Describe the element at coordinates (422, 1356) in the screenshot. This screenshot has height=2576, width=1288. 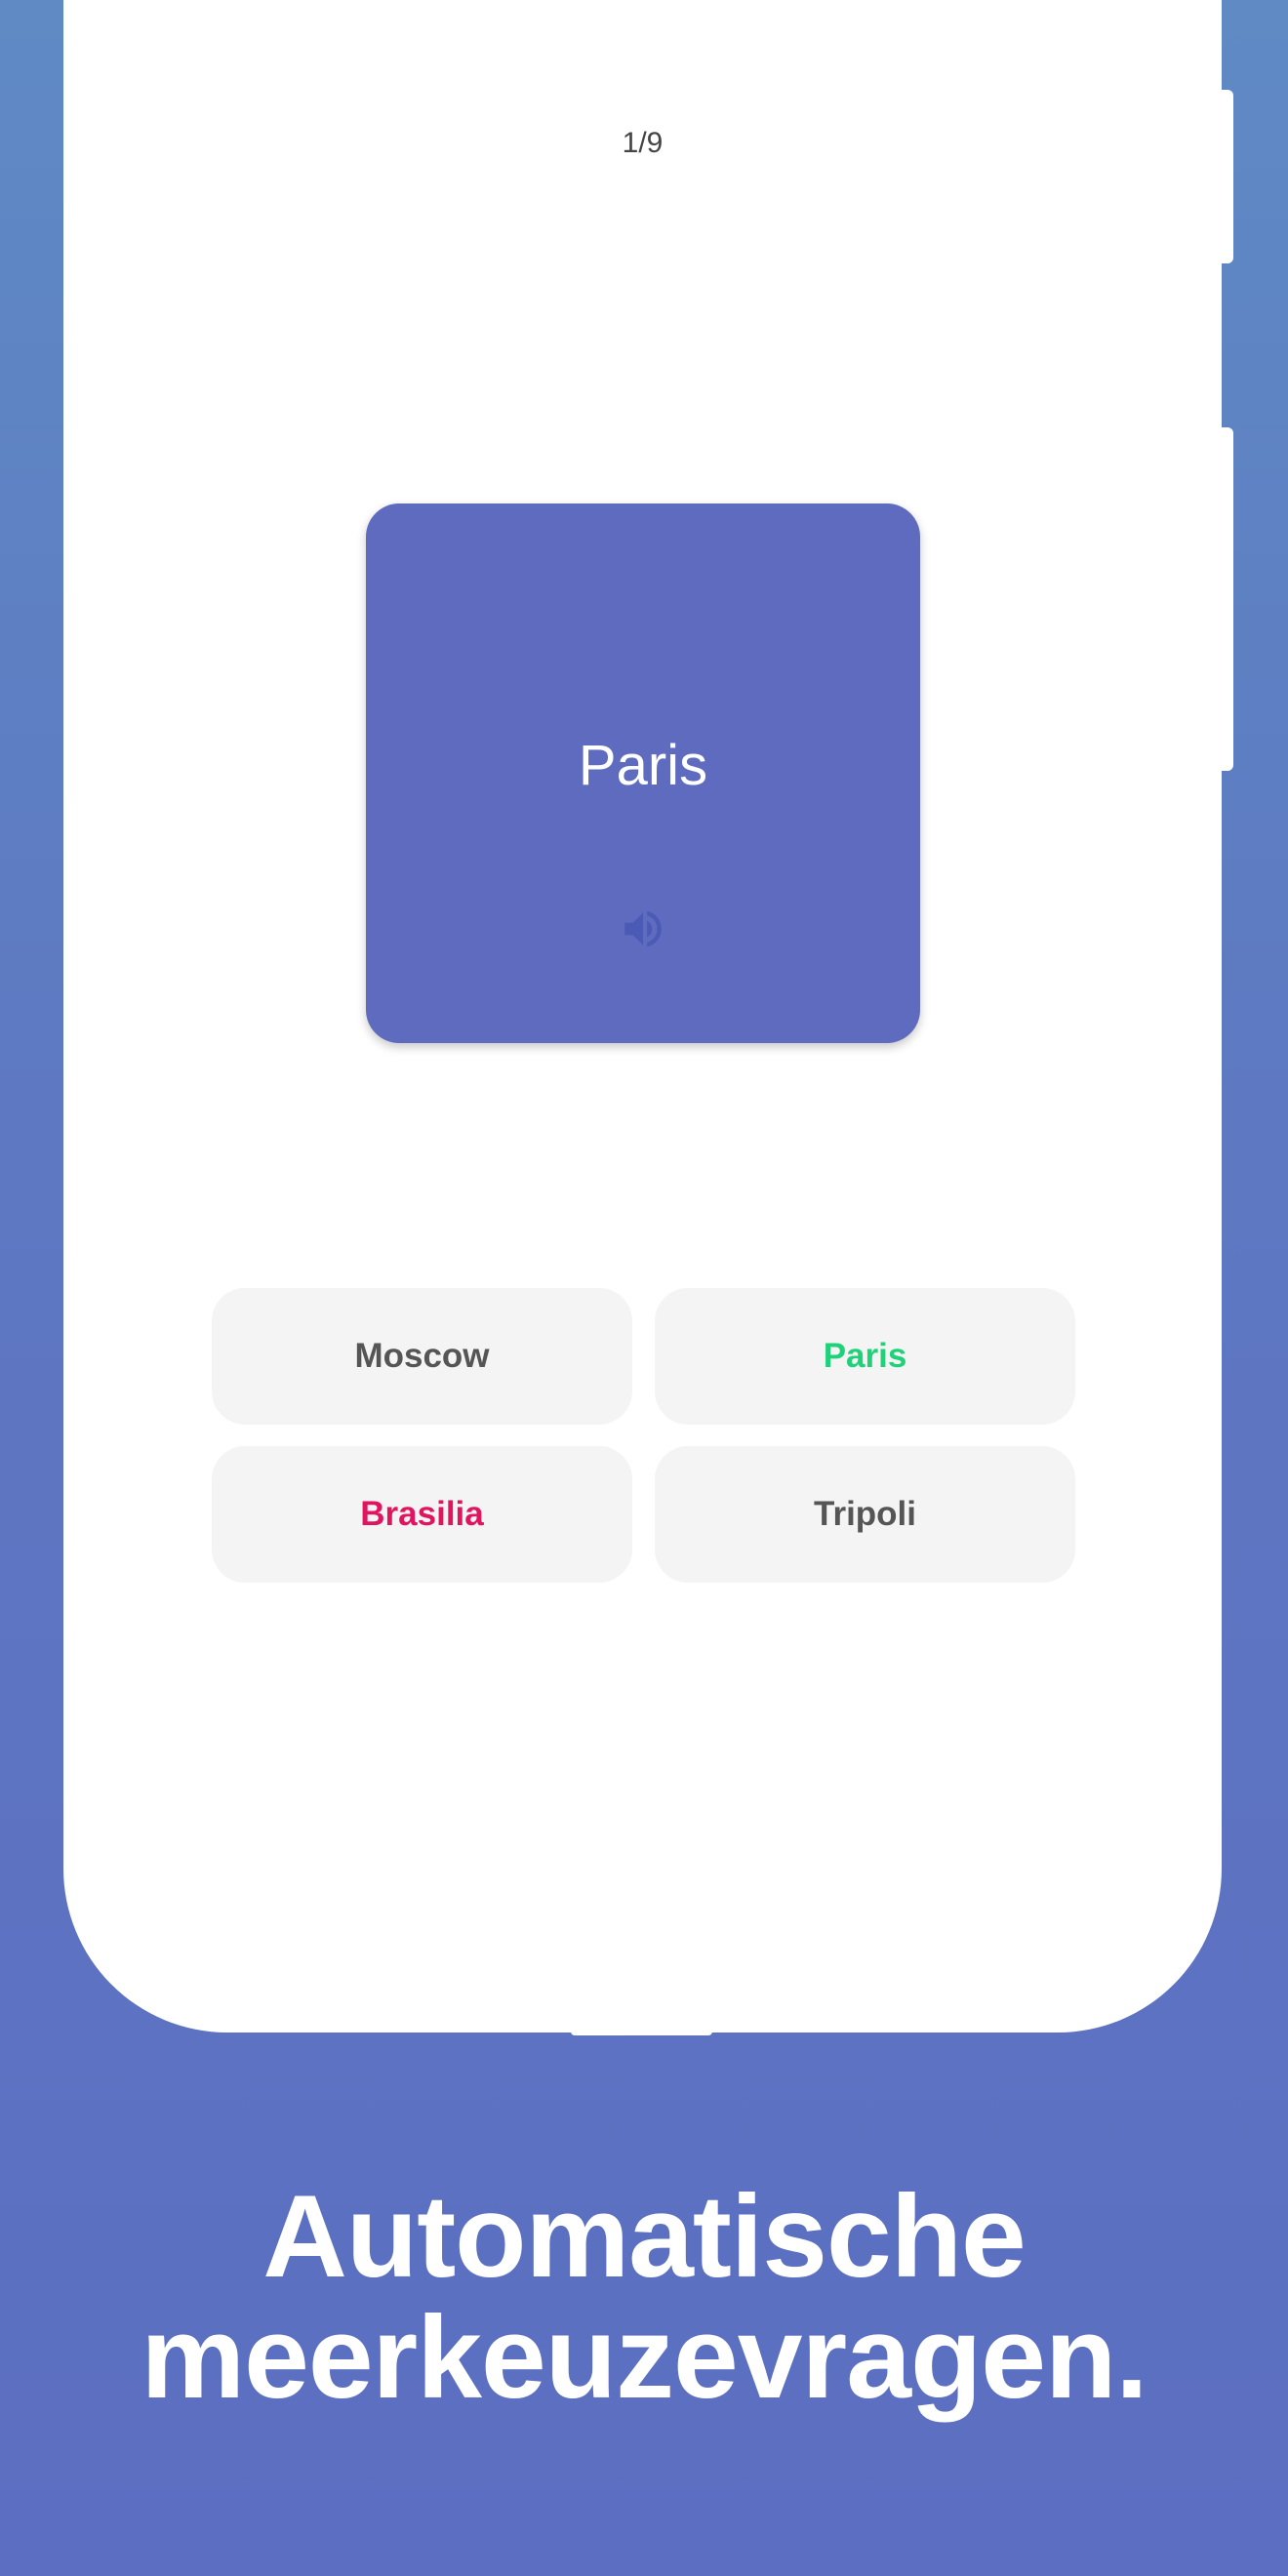
I see `answer-option-moscow: Moscow` at that location.